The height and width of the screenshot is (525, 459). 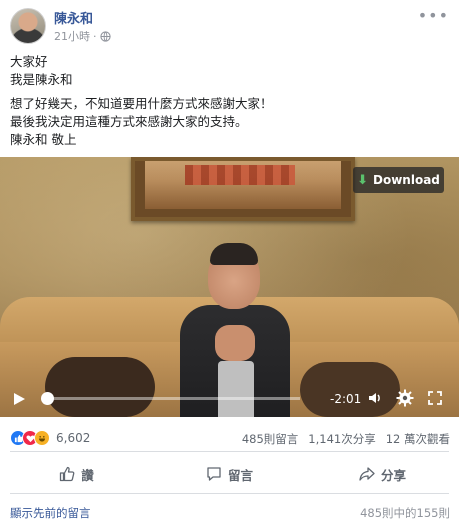 I want to click on person-hair, so click(x=234, y=254).